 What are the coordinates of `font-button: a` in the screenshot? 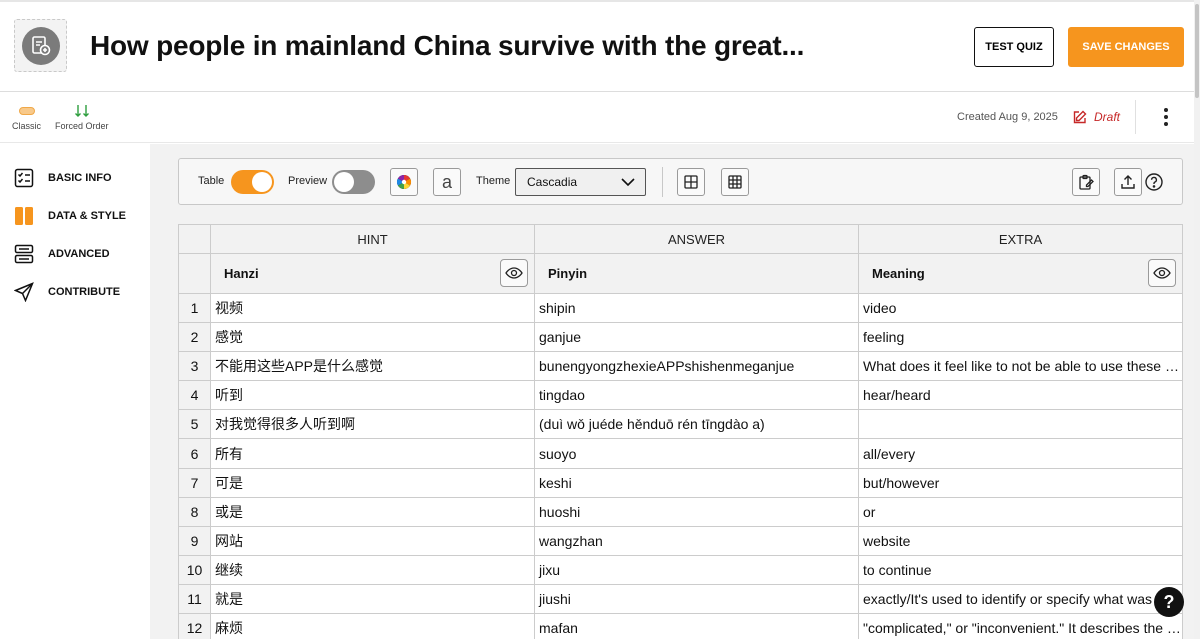 It's located at (447, 182).